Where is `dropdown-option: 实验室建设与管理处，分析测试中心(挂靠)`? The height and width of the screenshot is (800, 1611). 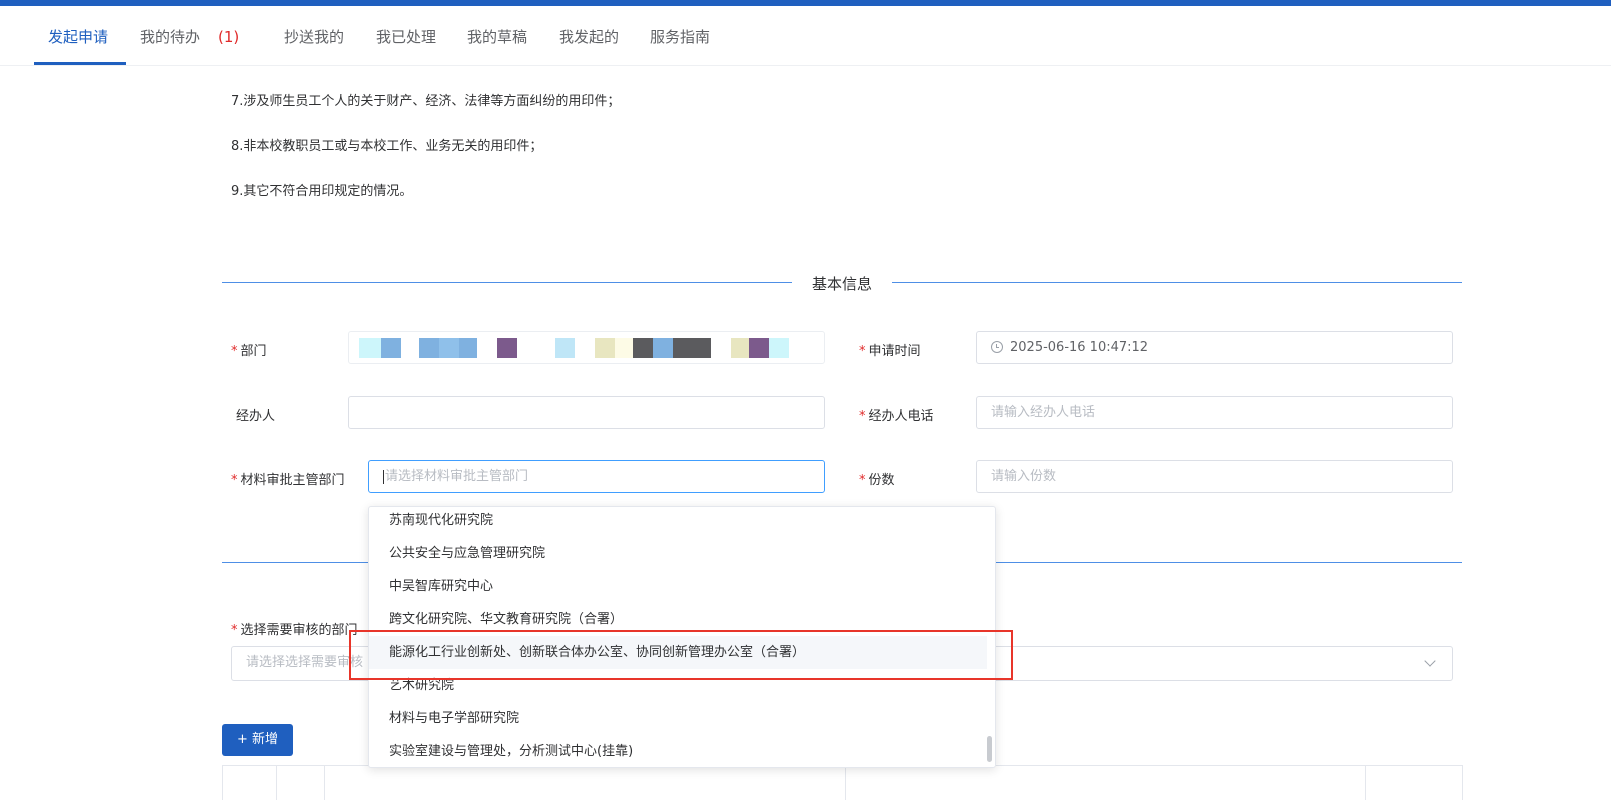
dropdown-option: 实验室建设与管理处，分析测试中心(挂靠) is located at coordinates (678, 751).